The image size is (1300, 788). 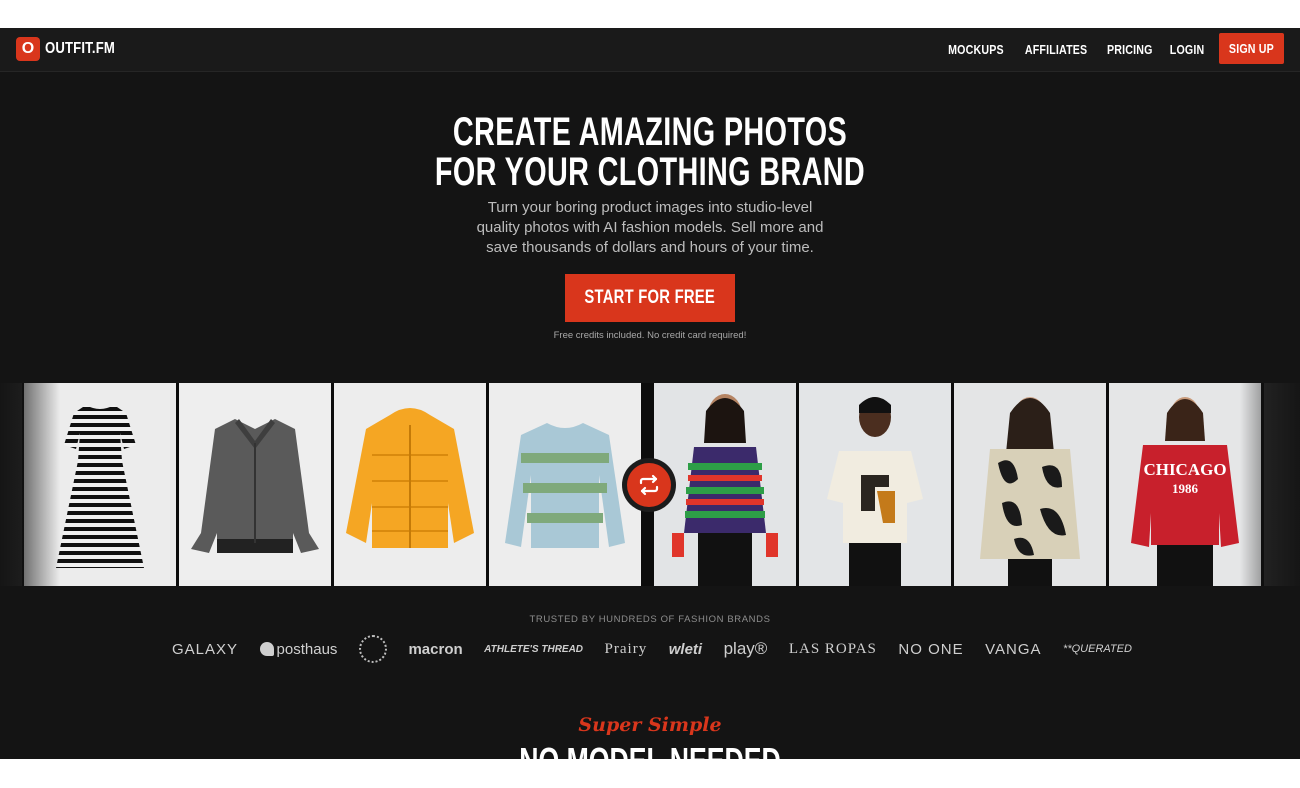 What do you see at coordinates (976, 49) in the screenshot?
I see `nav-mockups: MOCKUPS` at bounding box center [976, 49].